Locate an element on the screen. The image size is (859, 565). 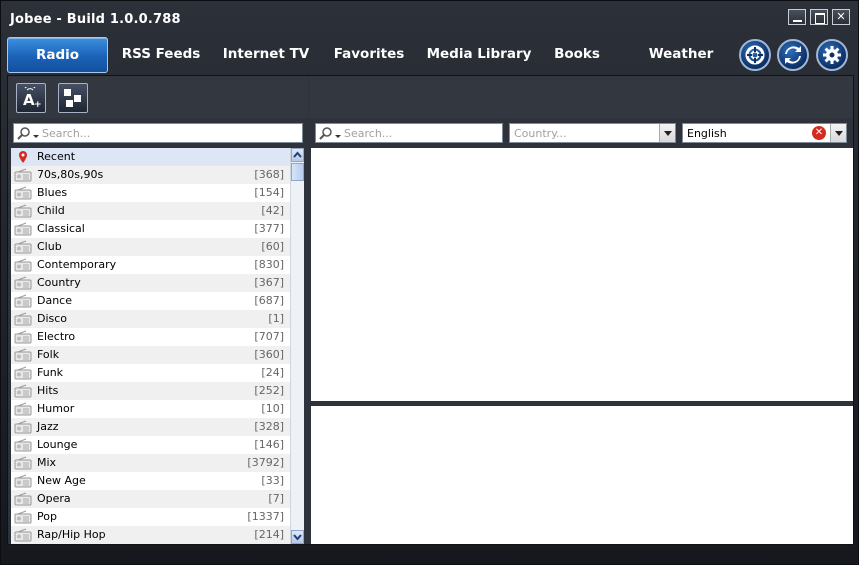
list-item: Disco [1] is located at coordinates (150, 319).